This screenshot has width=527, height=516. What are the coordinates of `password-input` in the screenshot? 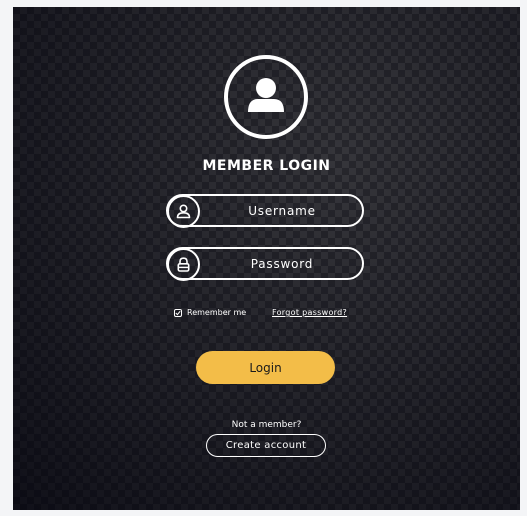 It's located at (282, 263).